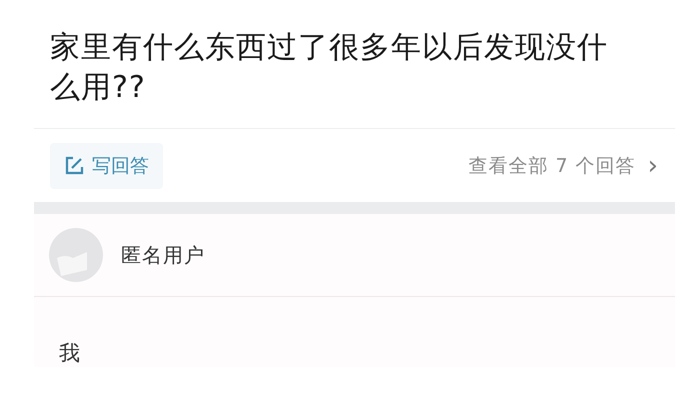 The width and height of the screenshot is (698, 400). I want to click on view-all-answers-link: 查看全部 7 个回答, so click(552, 165).